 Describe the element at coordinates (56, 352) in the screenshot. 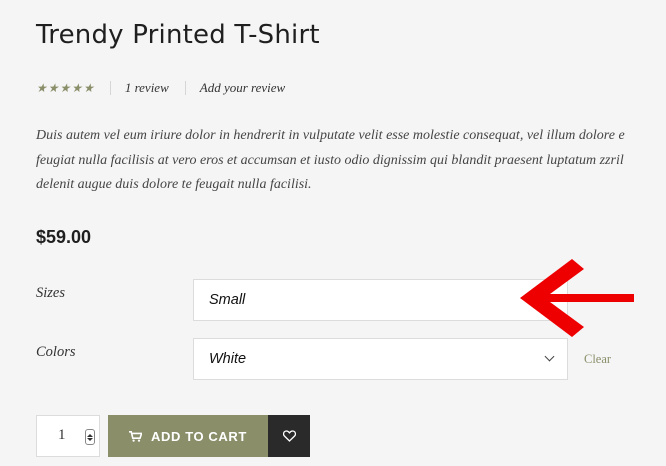

I see `colors-label: Colors` at that location.